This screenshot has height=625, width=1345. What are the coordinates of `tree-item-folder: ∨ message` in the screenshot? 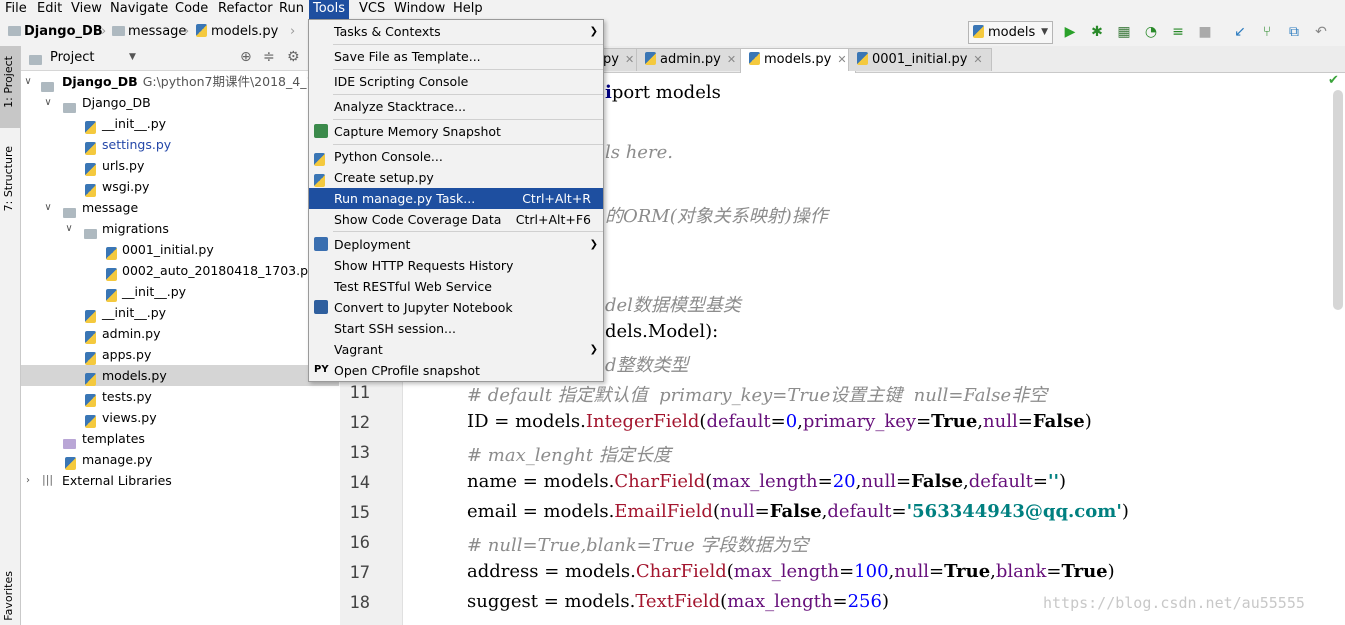 It's located at (180, 207).